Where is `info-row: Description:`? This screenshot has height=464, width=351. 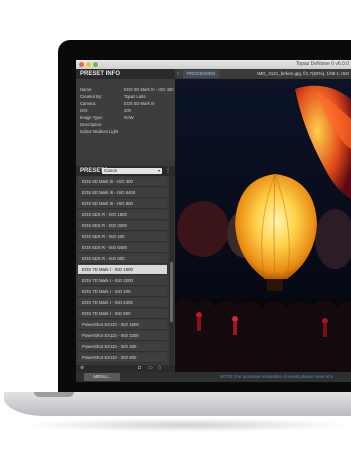 info-row: Description: is located at coordinates (102, 124).